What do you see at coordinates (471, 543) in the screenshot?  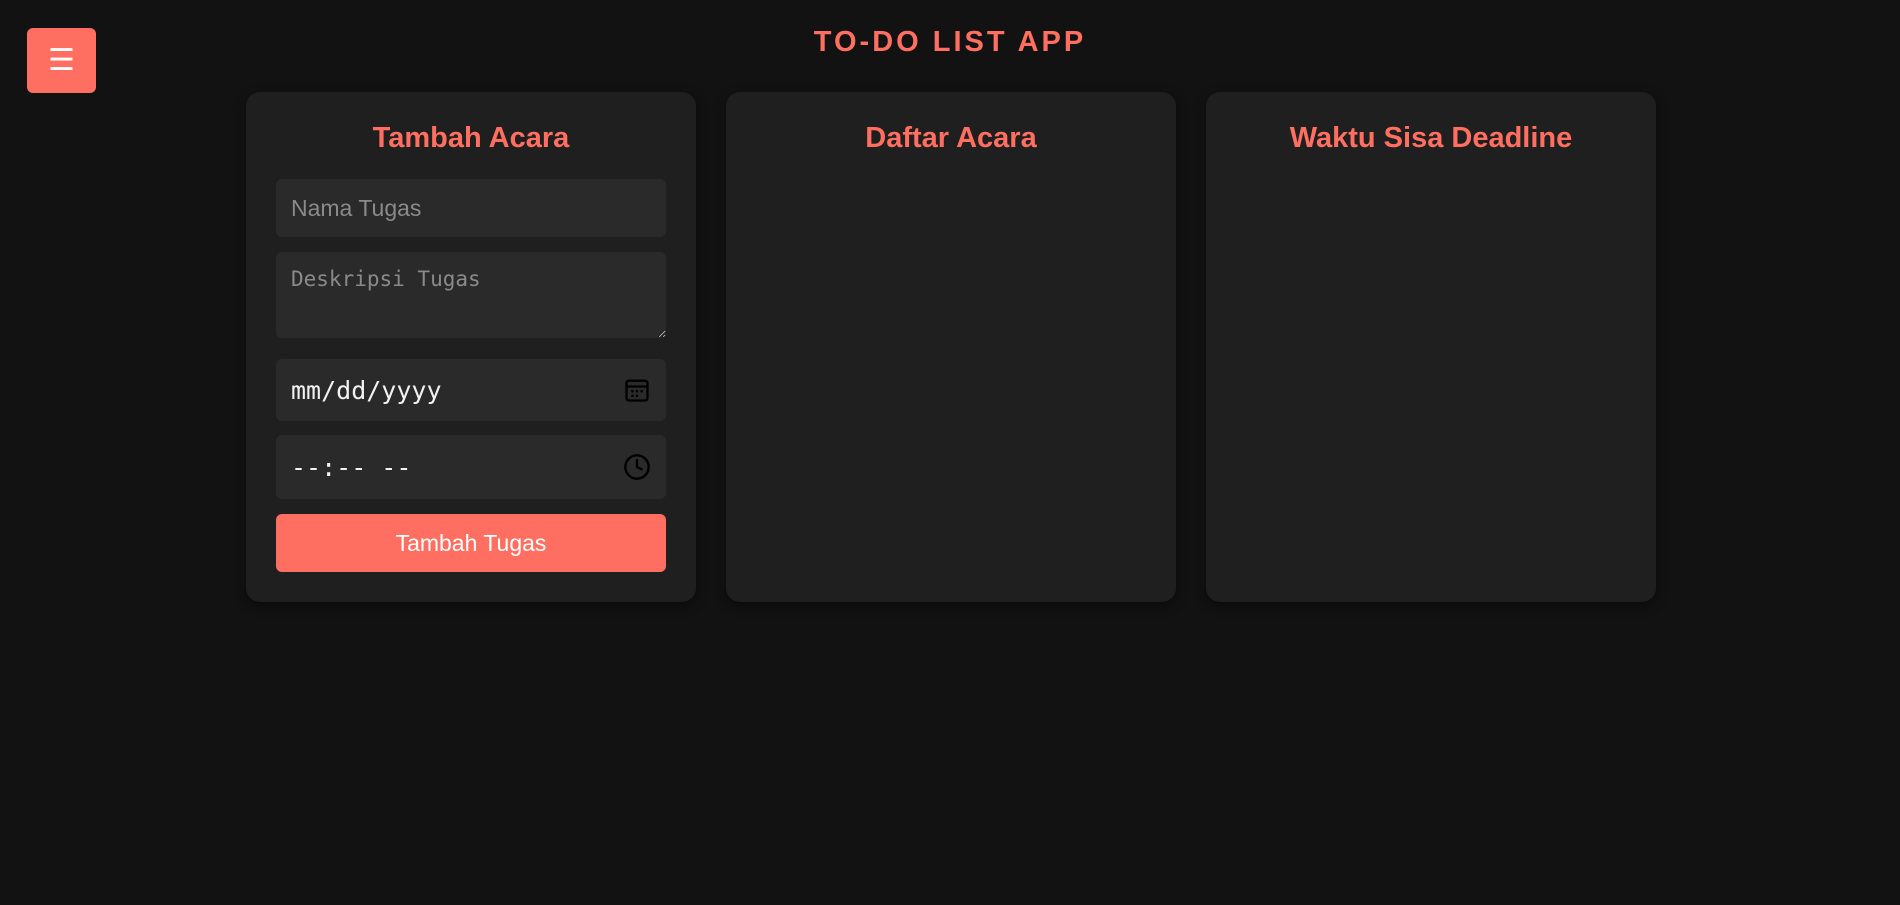 I see `add-task-button: Tambah Tugas` at bounding box center [471, 543].